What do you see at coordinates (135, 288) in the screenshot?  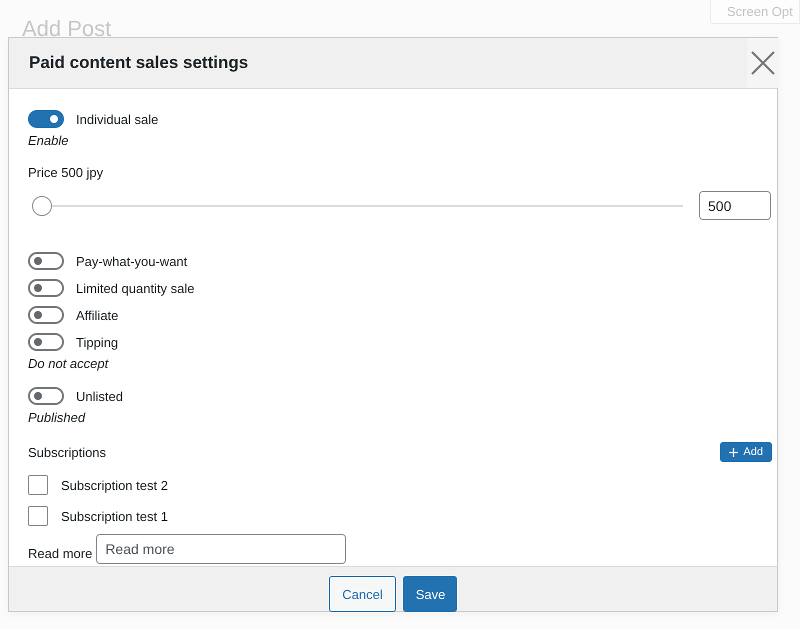 I see `toggle-label: Limited quantity sale` at bounding box center [135, 288].